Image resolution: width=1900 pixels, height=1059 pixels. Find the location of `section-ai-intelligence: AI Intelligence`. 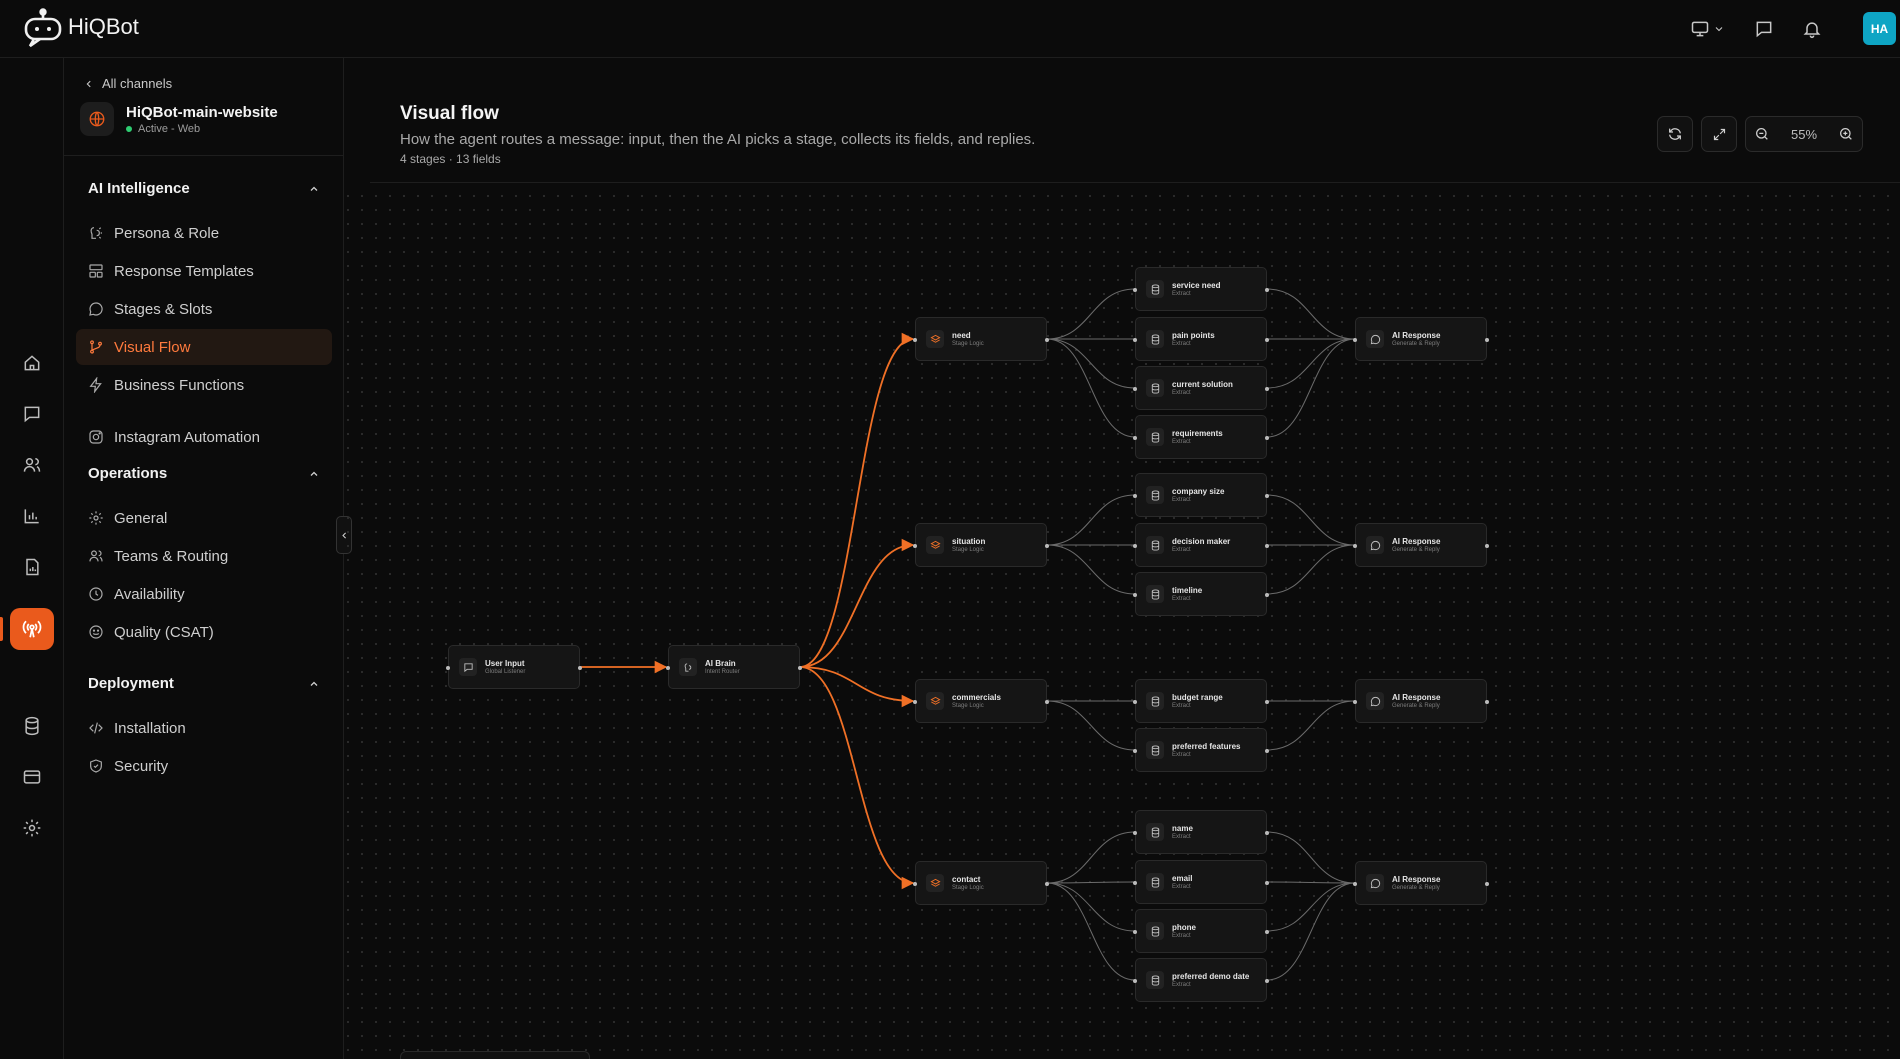

section-ai-intelligence: AI Intelligence is located at coordinates (204, 188).